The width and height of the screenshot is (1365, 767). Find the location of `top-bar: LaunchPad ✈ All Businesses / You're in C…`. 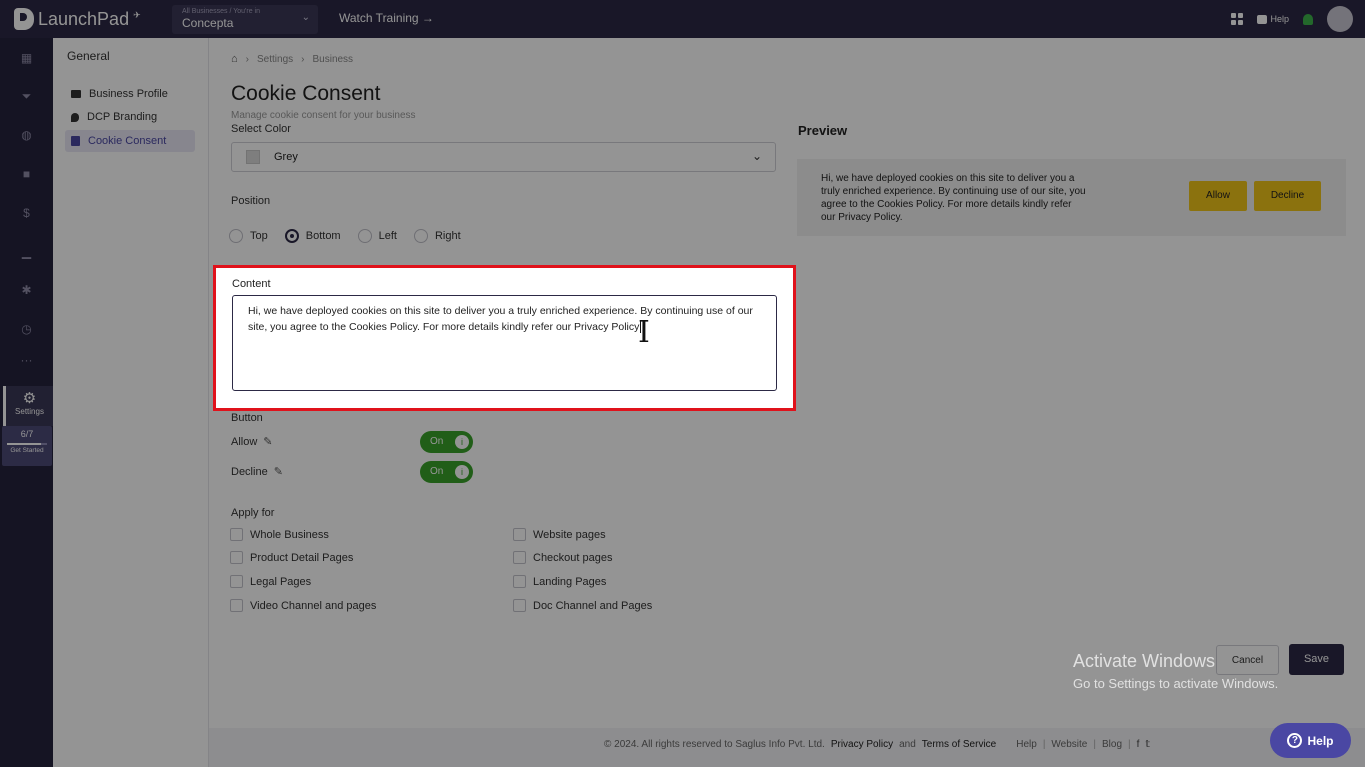

top-bar: LaunchPad ✈ All Businesses / You're in C… is located at coordinates (682, 19).